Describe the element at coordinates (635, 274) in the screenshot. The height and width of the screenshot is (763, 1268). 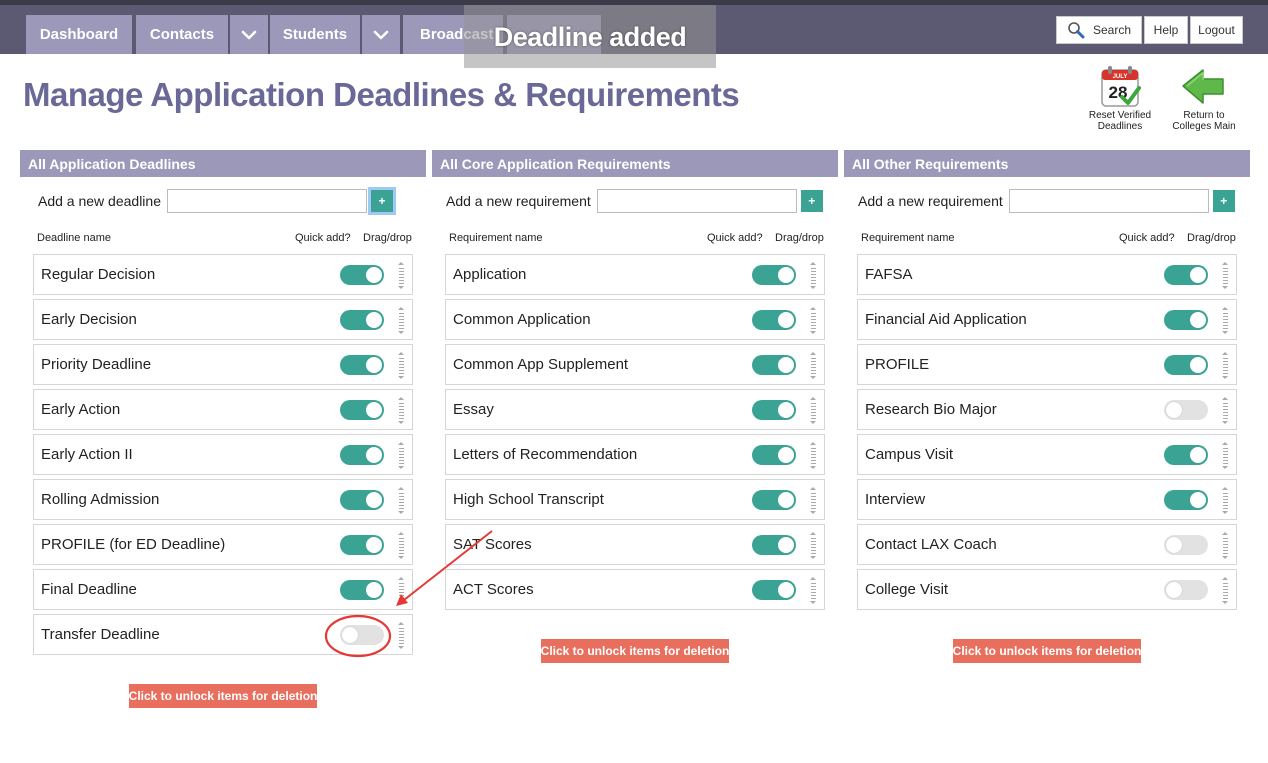
I see `list-item: Application` at that location.